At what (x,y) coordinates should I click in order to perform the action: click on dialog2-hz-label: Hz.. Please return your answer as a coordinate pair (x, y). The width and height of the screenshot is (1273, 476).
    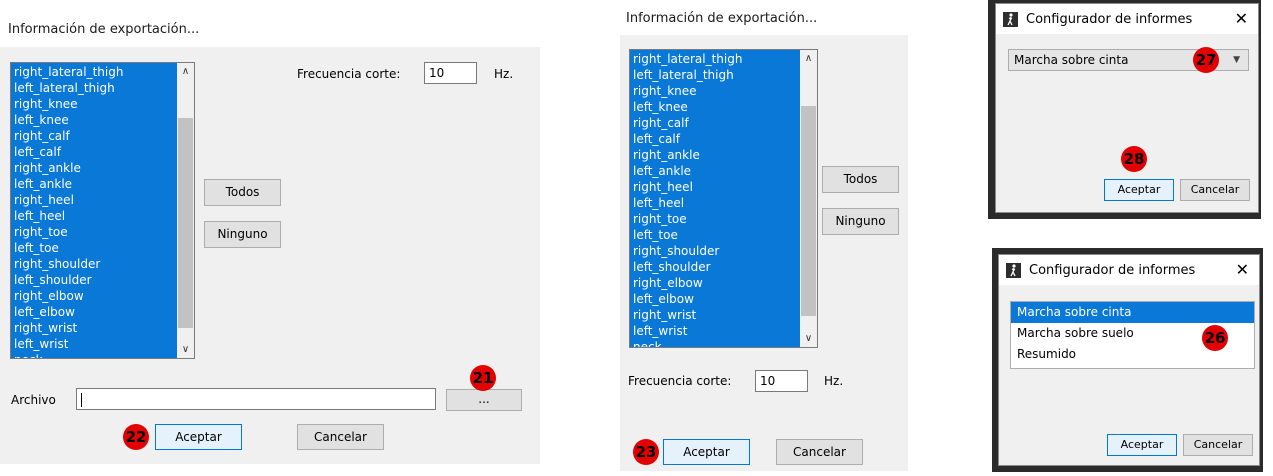
    Looking at the image, I should click on (834, 381).